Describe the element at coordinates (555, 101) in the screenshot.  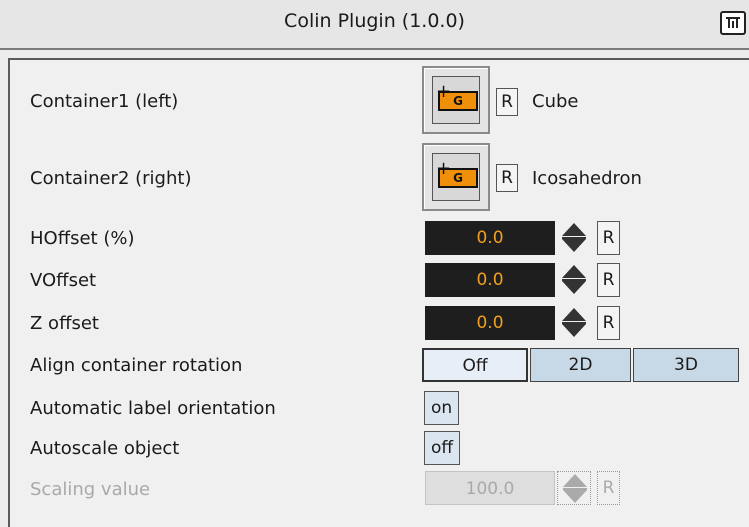
I see `container1-value: Cube` at that location.